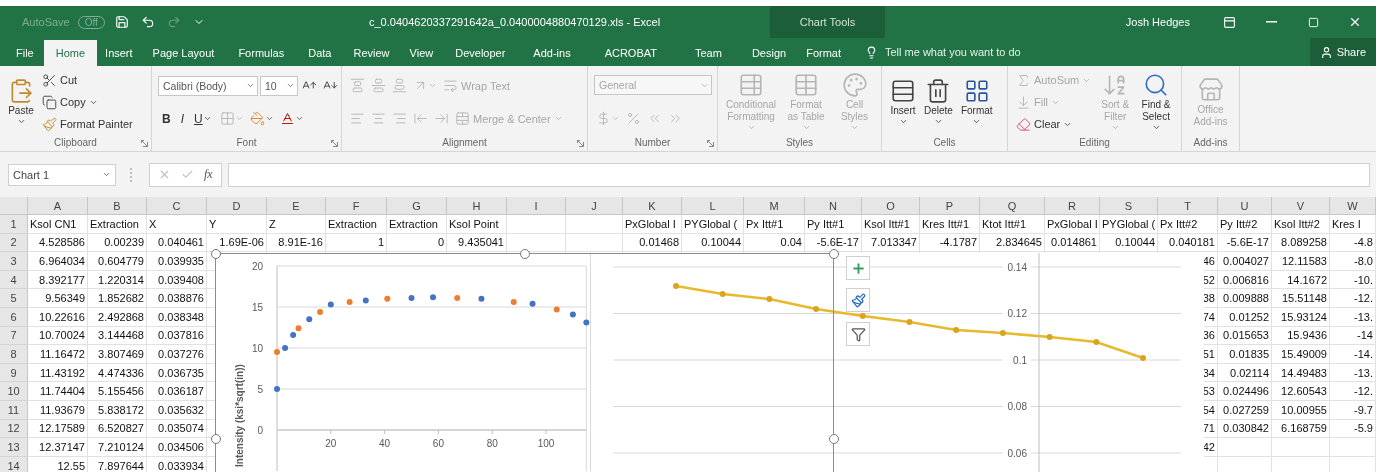 Image resolution: width=1376 pixels, height=472 pixels. I want to click on ribbon-tab: Developer, so click(480, 53).